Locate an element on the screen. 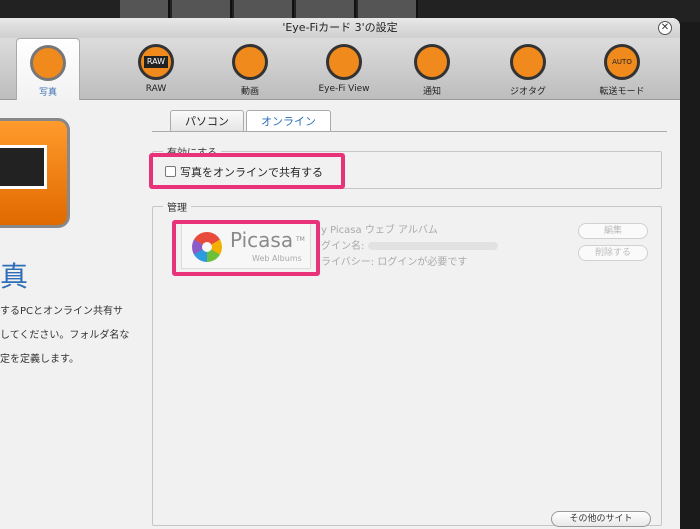 The height and width of the screenshot is (529, 700). service-privacy: ライバシー: ログインが必要です is located at coordinates (394, 262).